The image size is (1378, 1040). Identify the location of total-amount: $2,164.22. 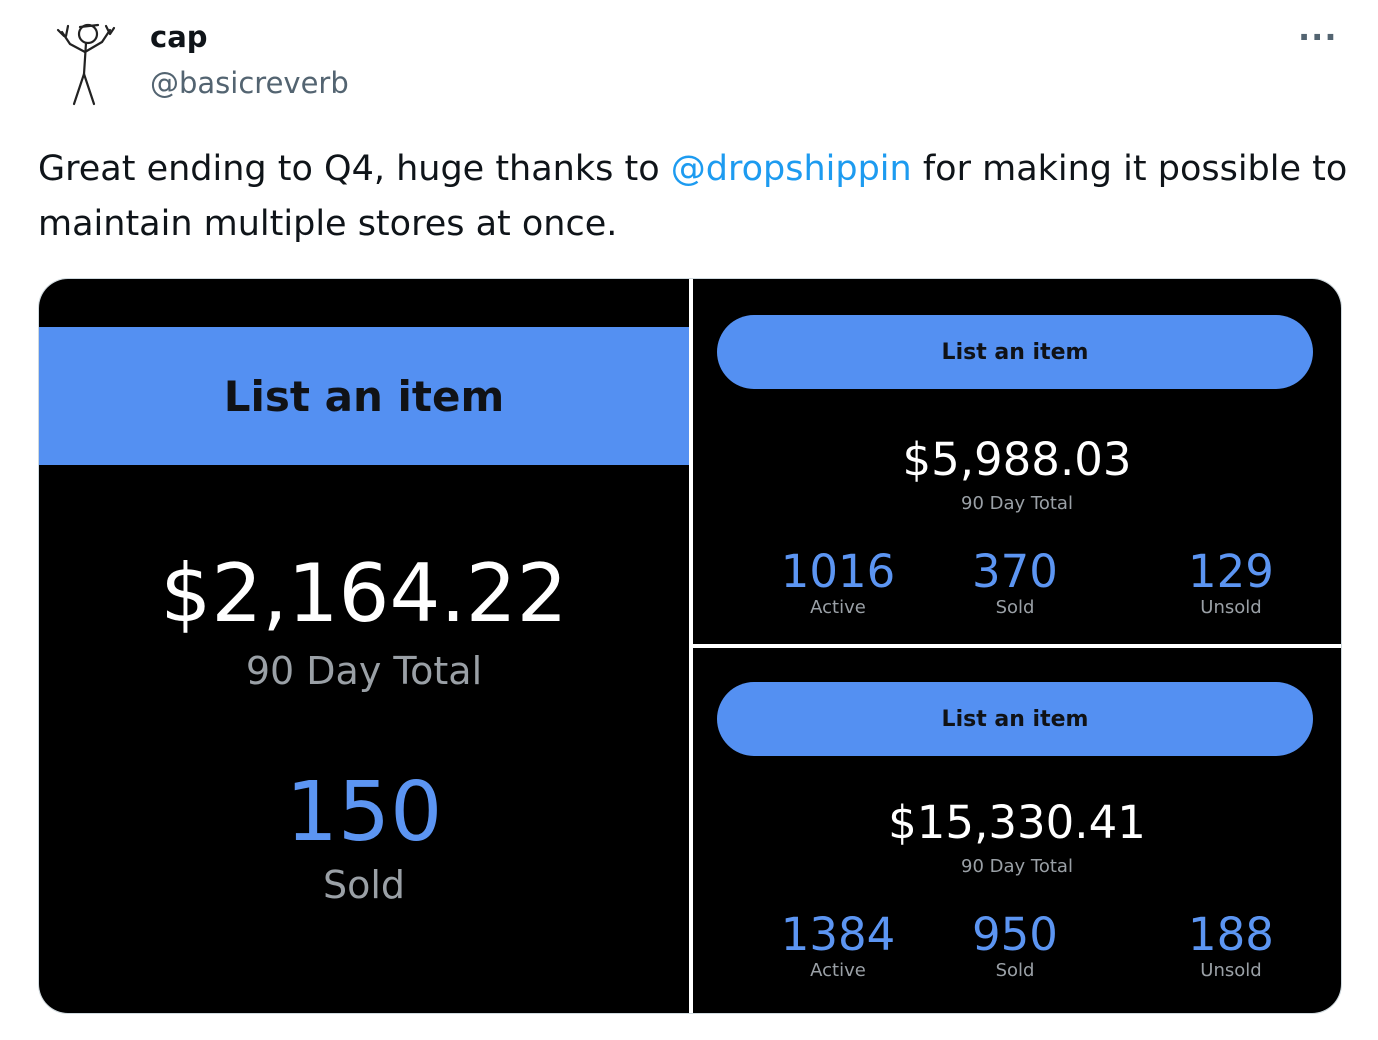
(364, 593).